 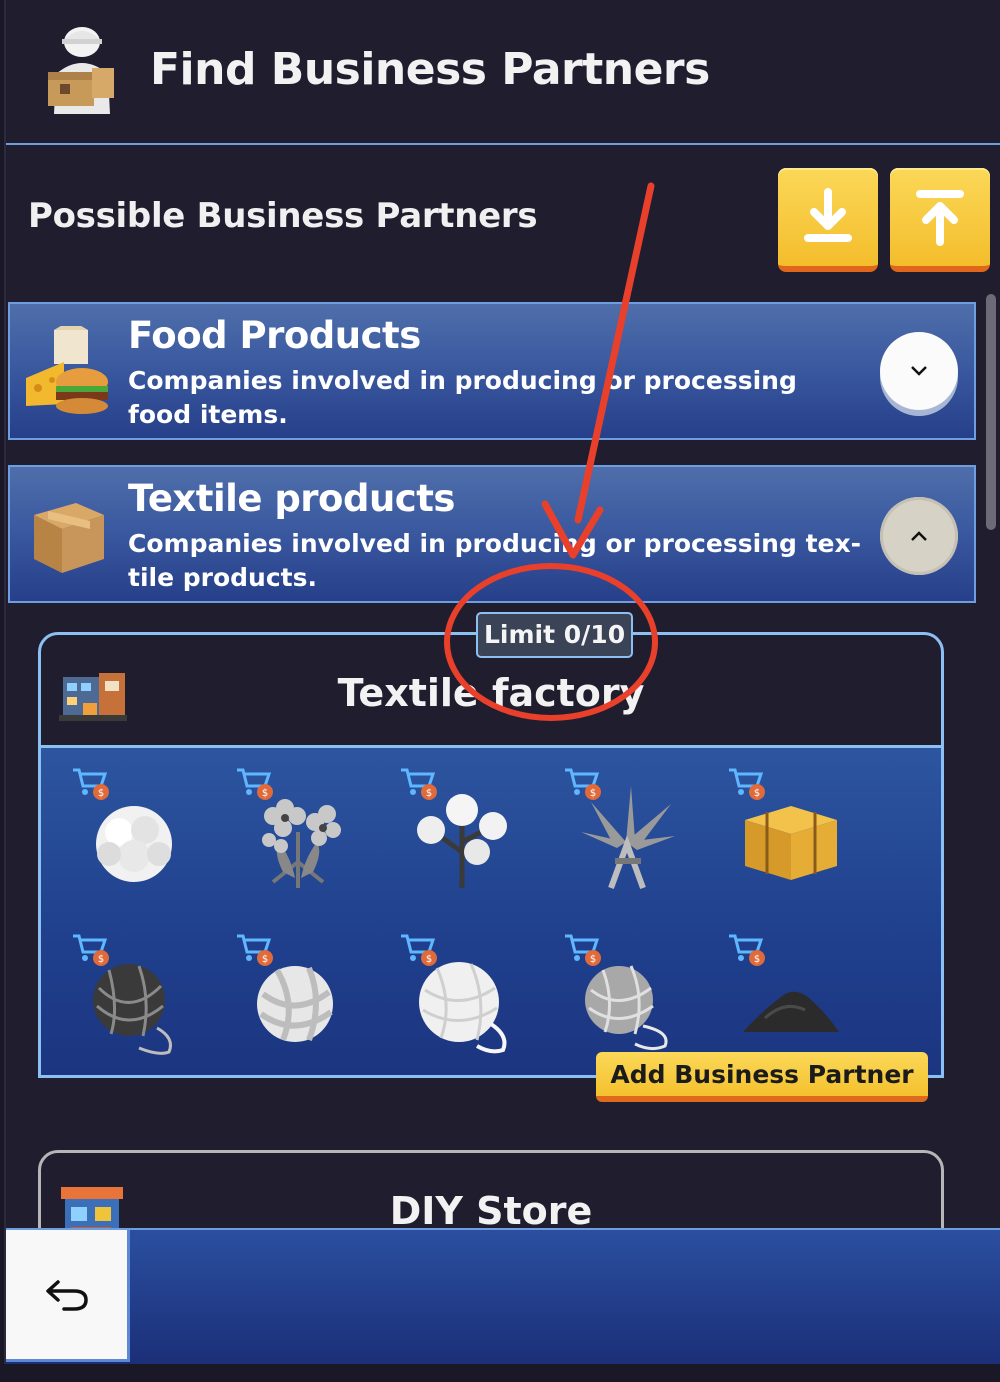 What do you see at coordinates (132, 1009) in the screenshot?
I see `black-yarn-icon` at bounding box center [132, 1009].